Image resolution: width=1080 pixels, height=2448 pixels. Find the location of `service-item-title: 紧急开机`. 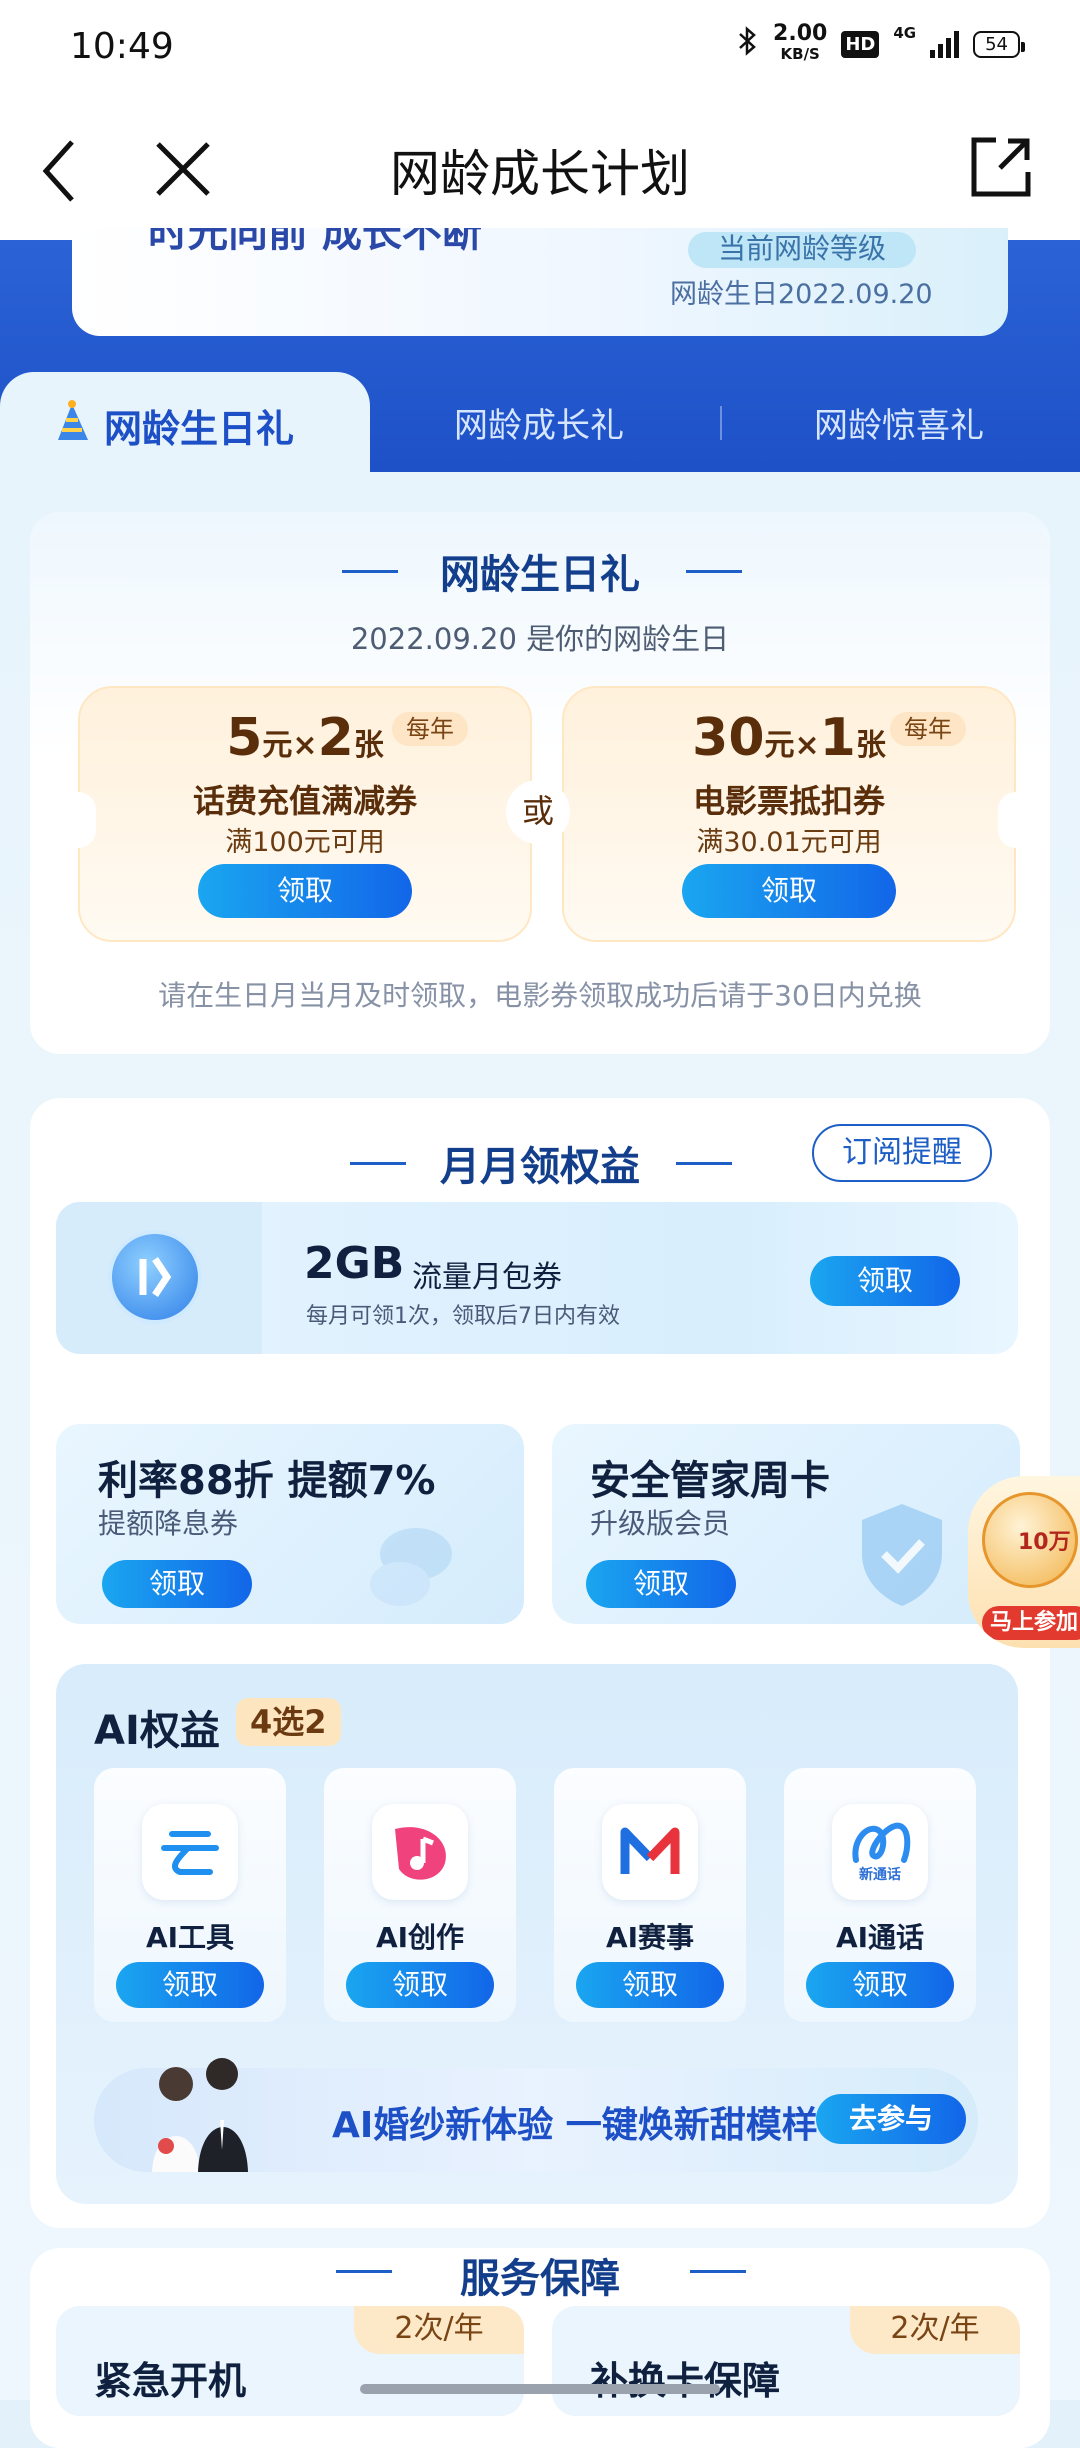

service-item-title: 紧急开机 is located at coordinates (170, 2381).